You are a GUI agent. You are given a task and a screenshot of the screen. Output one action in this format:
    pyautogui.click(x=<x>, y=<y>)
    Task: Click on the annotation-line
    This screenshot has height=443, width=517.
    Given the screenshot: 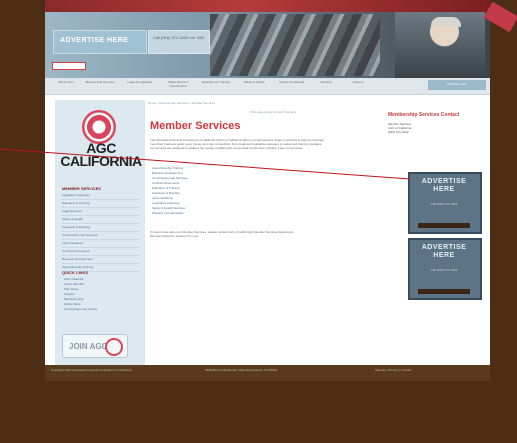 What is the action you would take?
    pyautogui.click(x=205, y=164)
    